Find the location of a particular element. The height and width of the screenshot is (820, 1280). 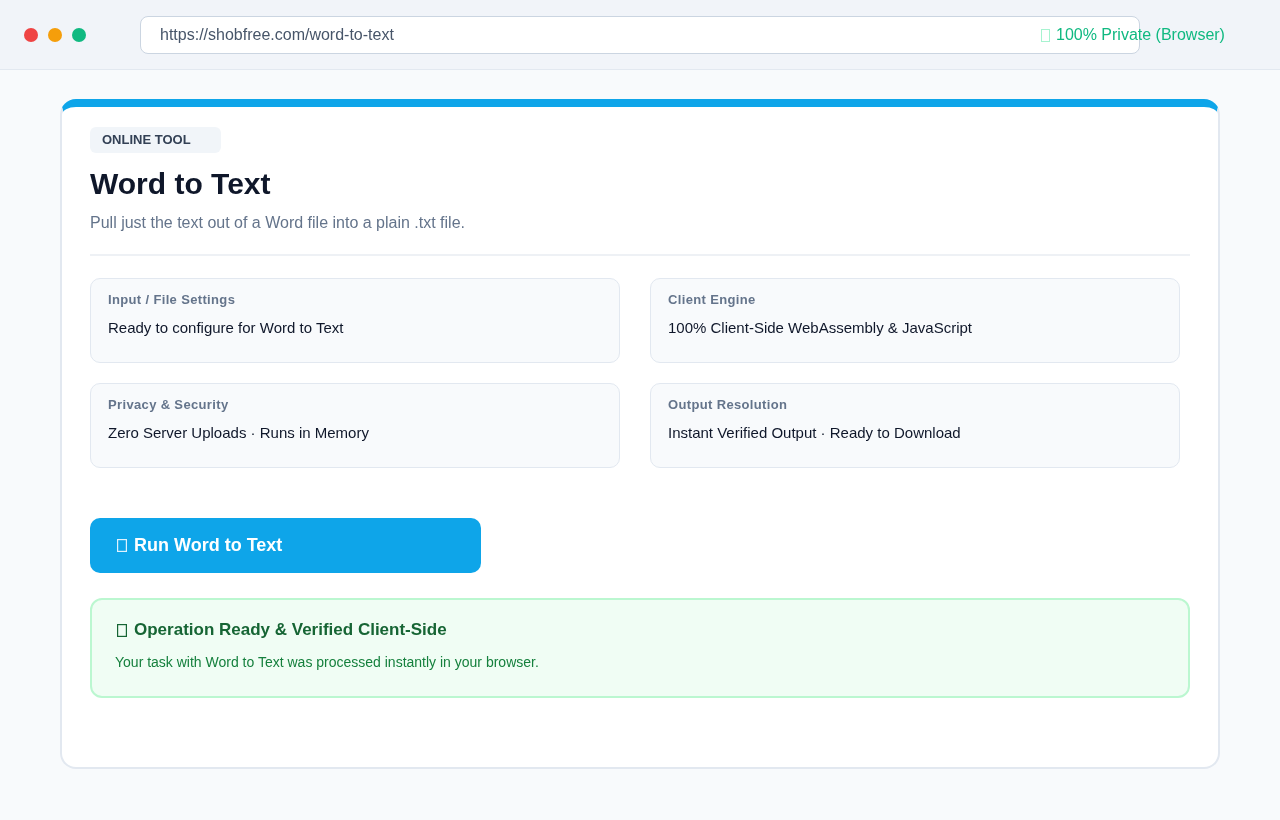

page-subtitle: Pull just the text out of a Word file into a plain .txt file. is located at coordinates (277, 223).